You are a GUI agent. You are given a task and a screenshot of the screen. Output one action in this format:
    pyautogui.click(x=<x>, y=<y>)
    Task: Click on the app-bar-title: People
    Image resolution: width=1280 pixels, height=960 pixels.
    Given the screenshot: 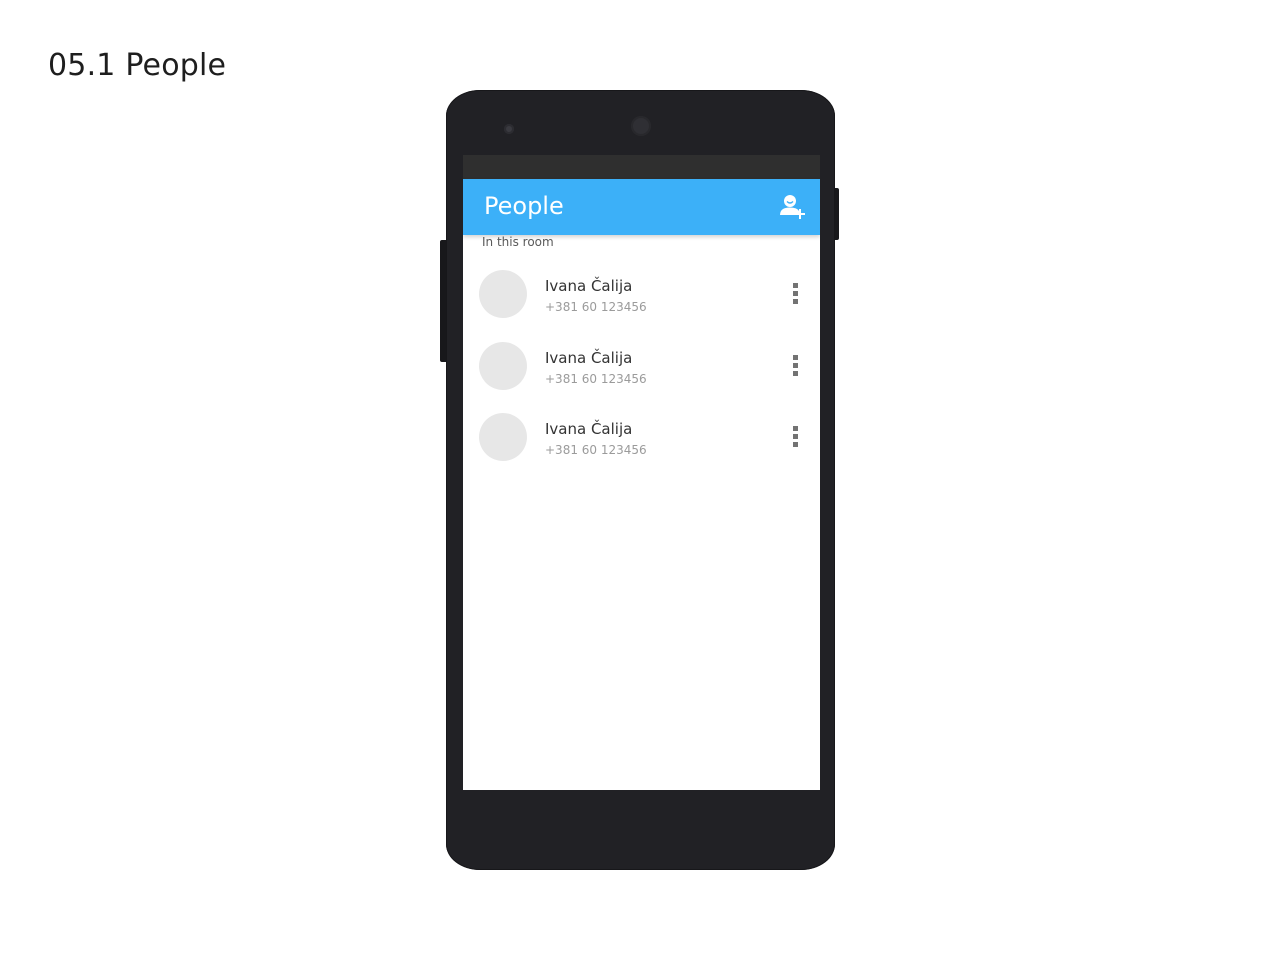 What is the action you would take?
    pyautogui.click(x=524, y=206)
    